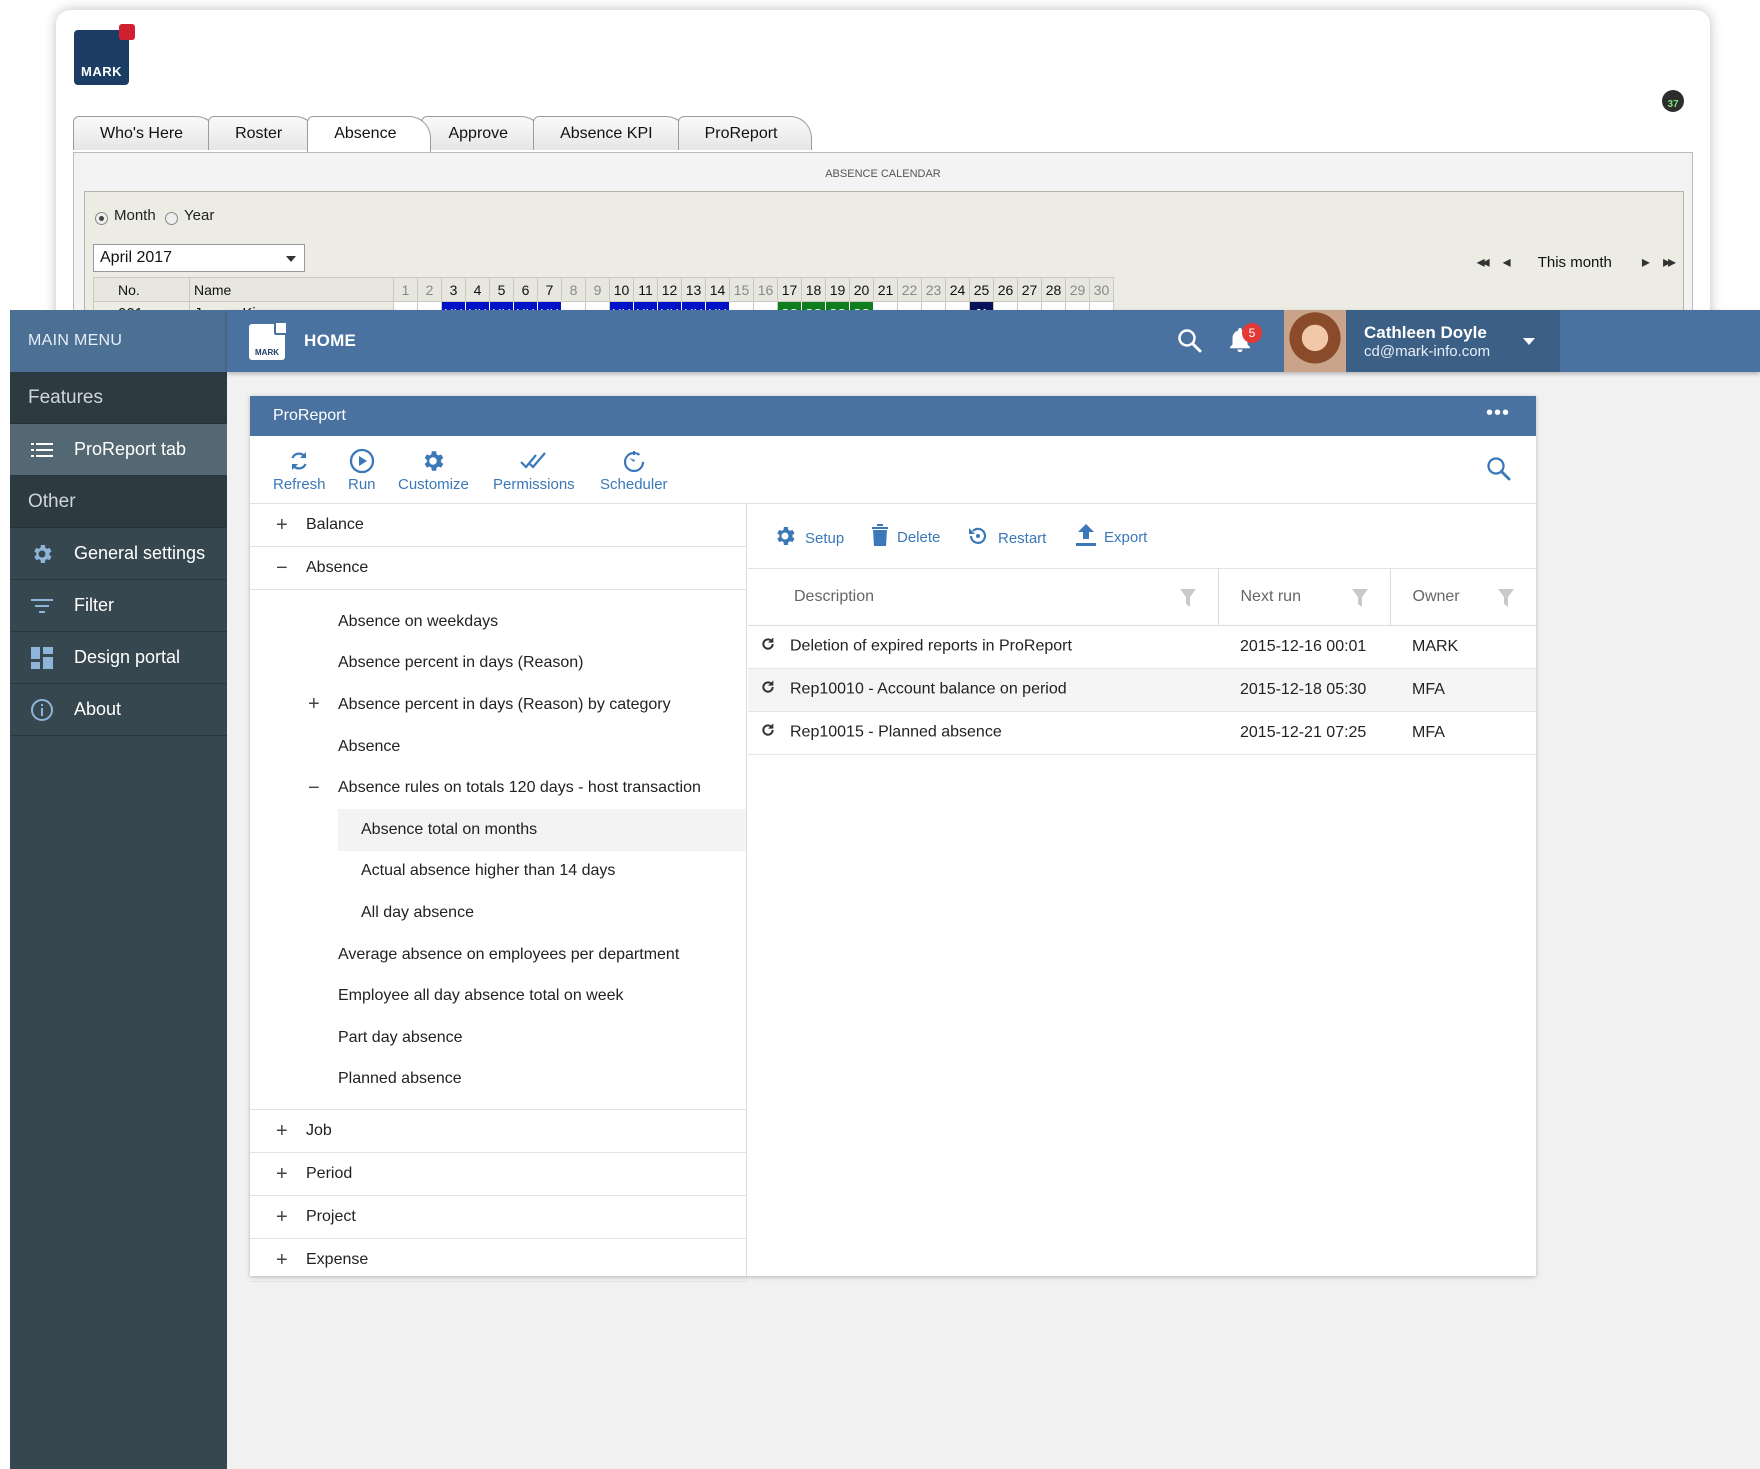 The height and width of the screenshot is (1469, 1760). Describe the element at coordinates (309, 415) in the screenshot. I see `card-title: ProReport` at that location.